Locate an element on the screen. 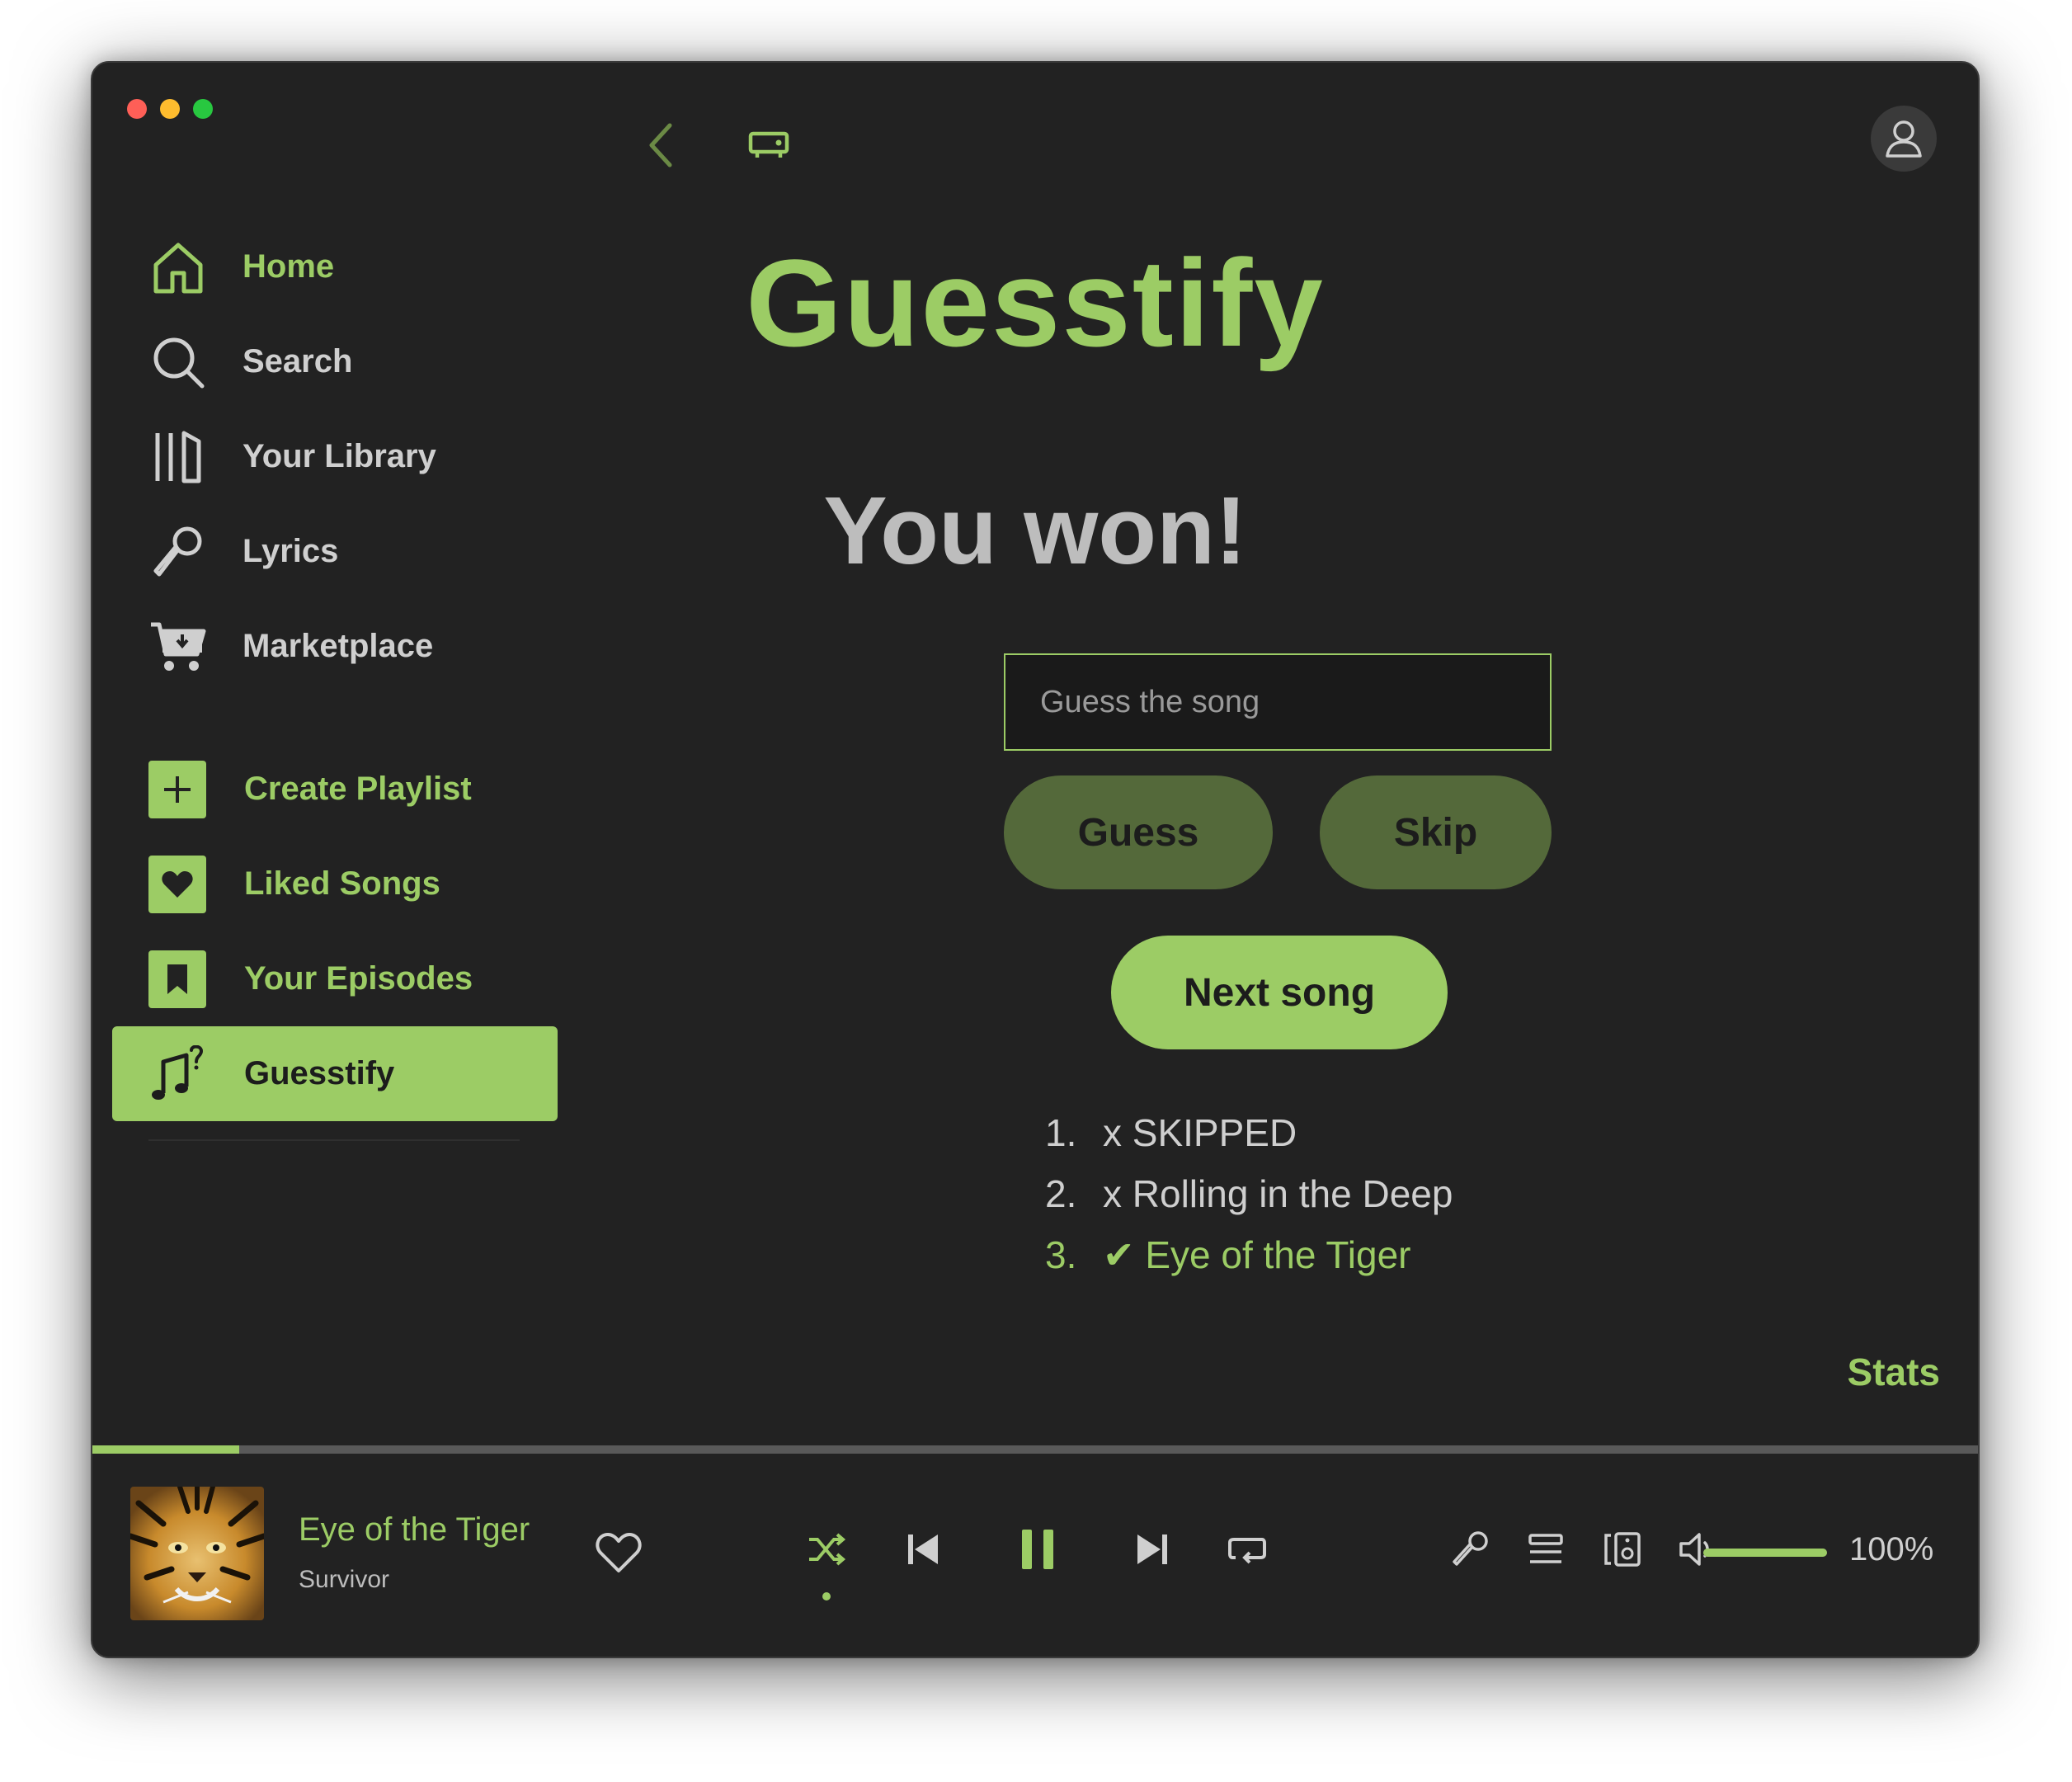  sidebar-item-marketplace: Marketplace is located at coordinates (327, 646).